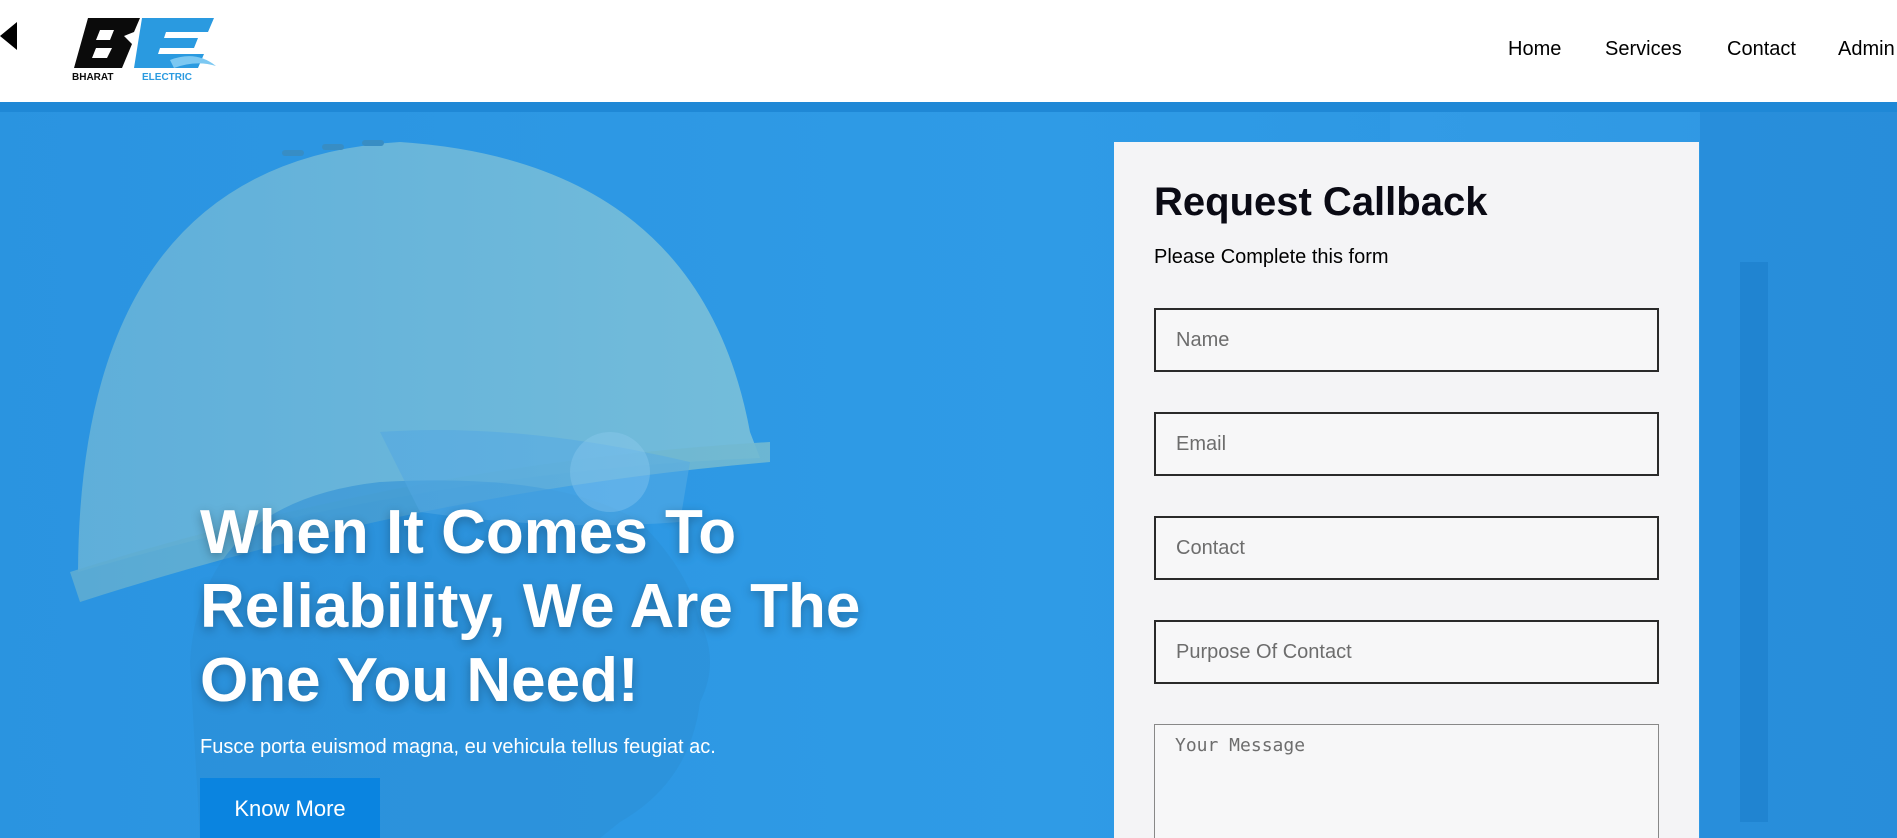 This screenshot has width=1897, height=838. I want to click on name-field, so click(1406, 340).